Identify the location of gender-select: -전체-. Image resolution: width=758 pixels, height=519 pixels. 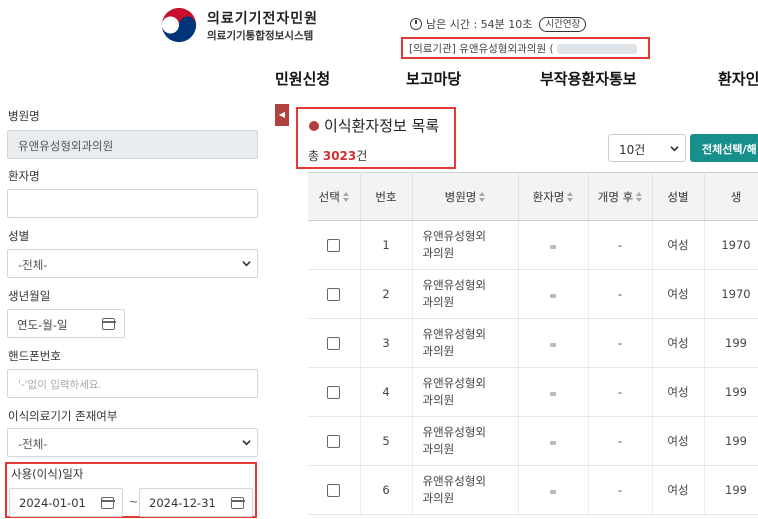
(132, 263).